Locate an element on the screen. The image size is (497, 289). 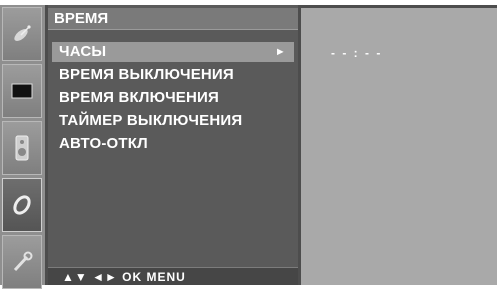
category-time is located at coordinates (22, 205).